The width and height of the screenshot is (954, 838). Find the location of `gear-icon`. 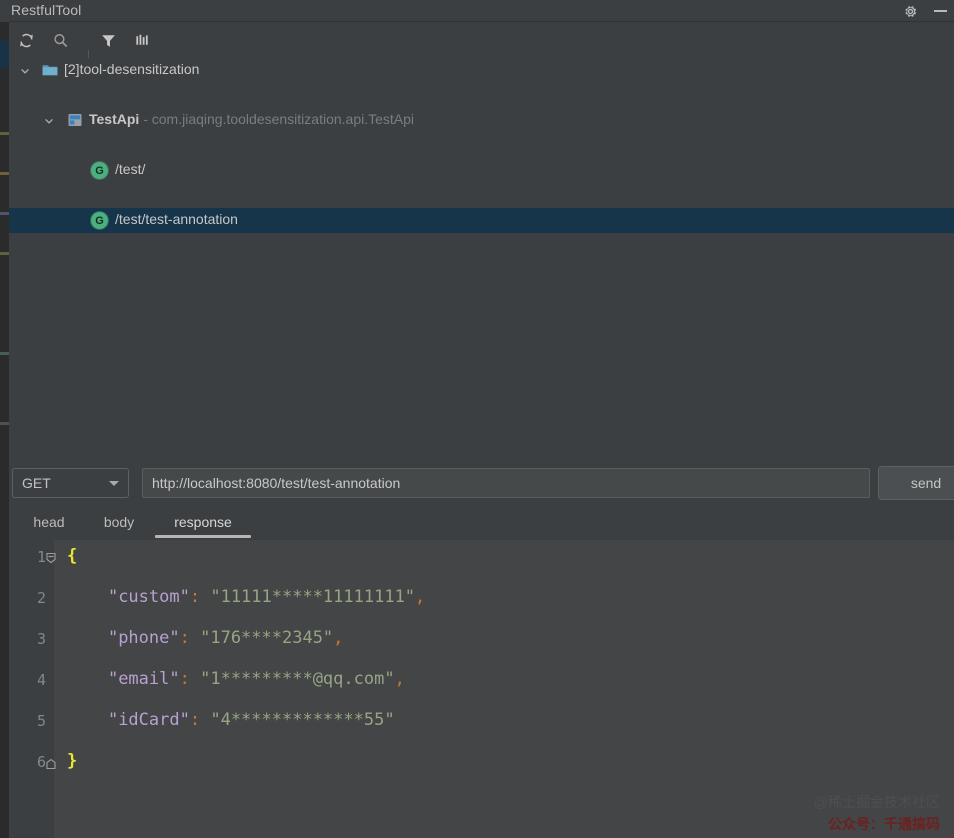

gear-icon is located at coordinates (910, 11).